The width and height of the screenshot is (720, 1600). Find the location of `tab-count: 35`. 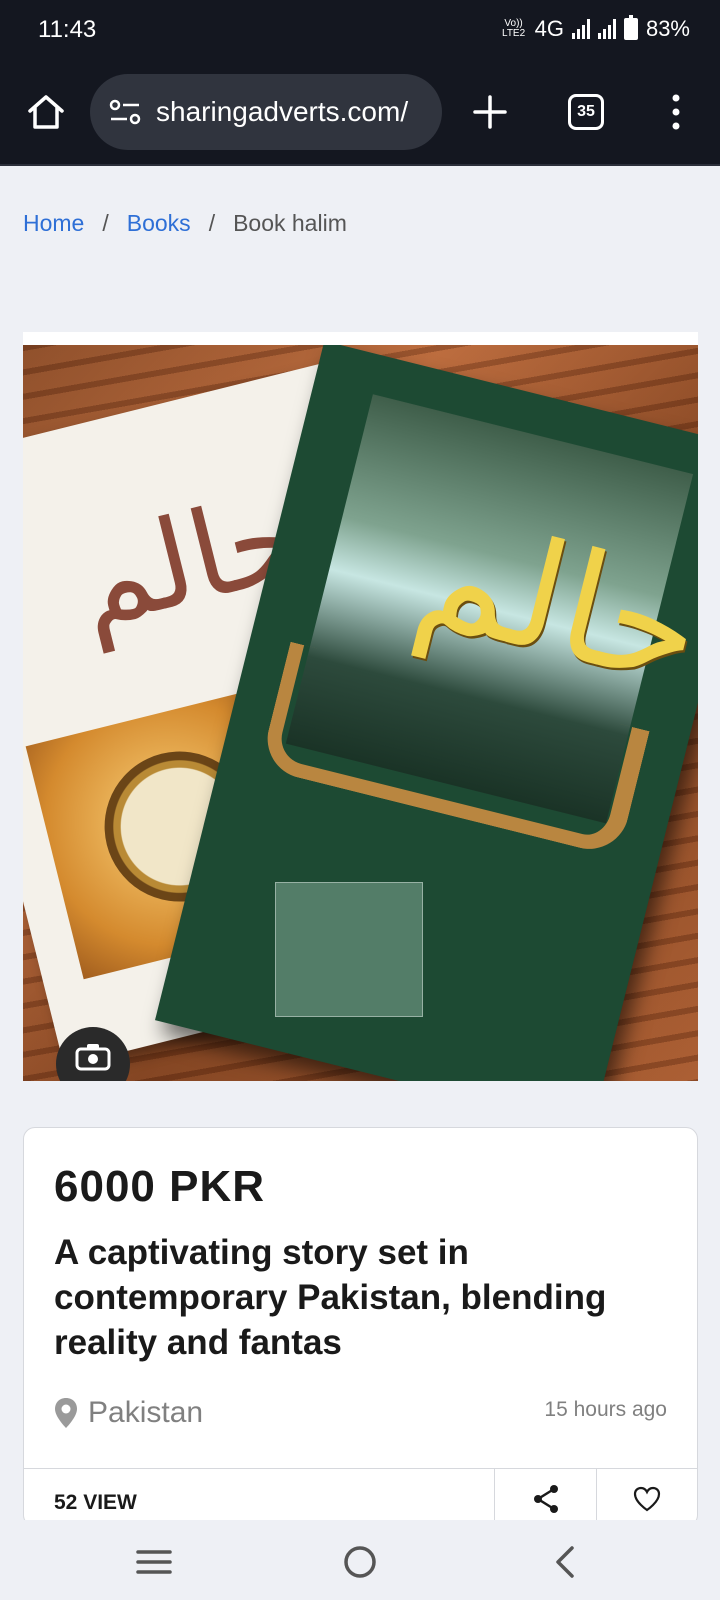

tab-count: 35 is located at coordinates (586, 111).